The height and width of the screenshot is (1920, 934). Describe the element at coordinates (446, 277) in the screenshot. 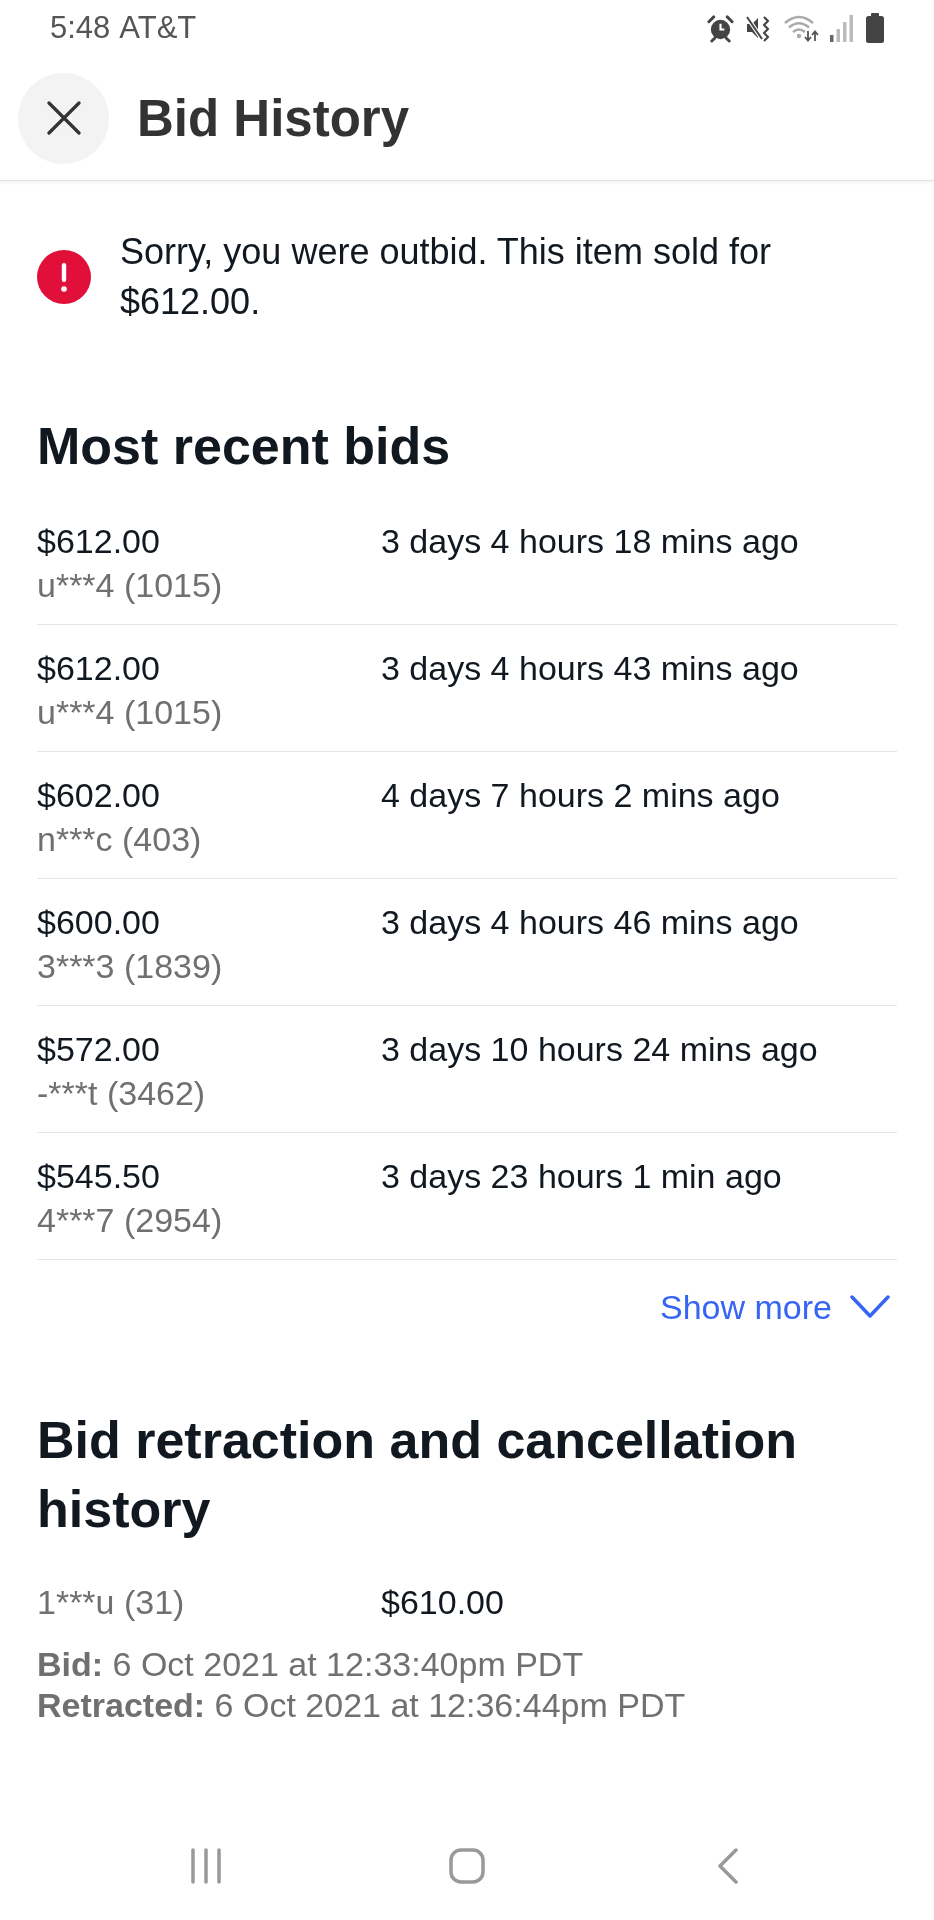

I see `alert-message: Sorry, you were outbid. This item sold for $612.00.` at that location.